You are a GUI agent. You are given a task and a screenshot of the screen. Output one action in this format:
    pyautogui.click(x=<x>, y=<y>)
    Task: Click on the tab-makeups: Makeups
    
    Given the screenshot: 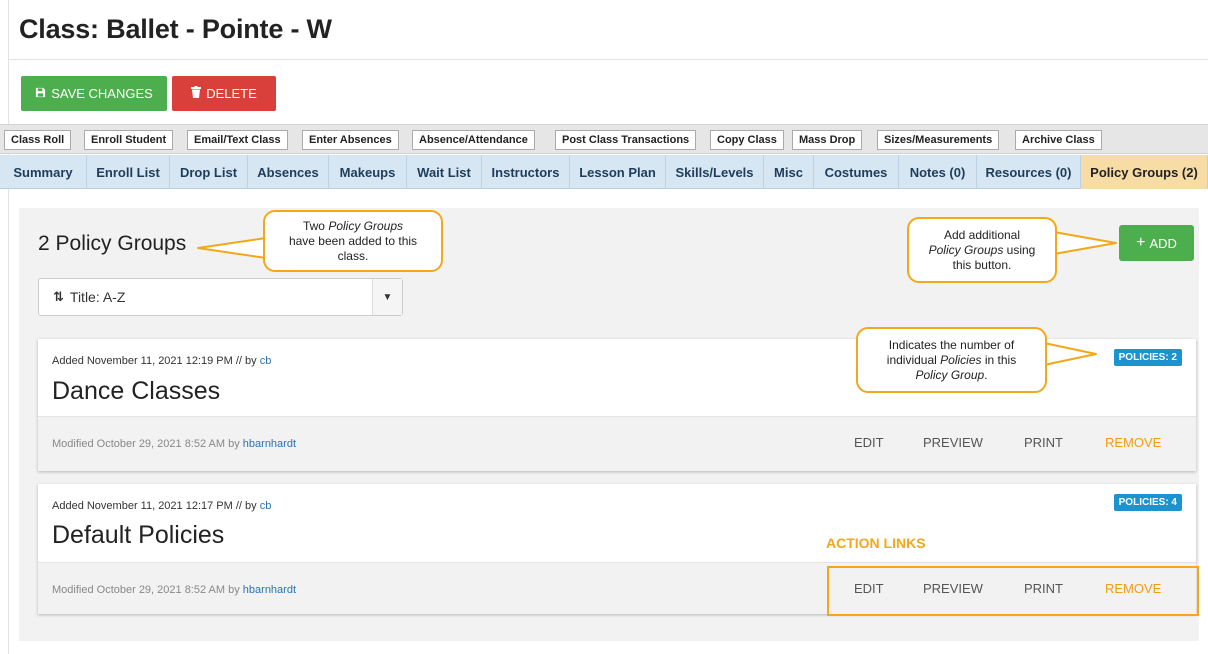 What is the action you would take?
    pyautogui.click(x=368, y=172)
    